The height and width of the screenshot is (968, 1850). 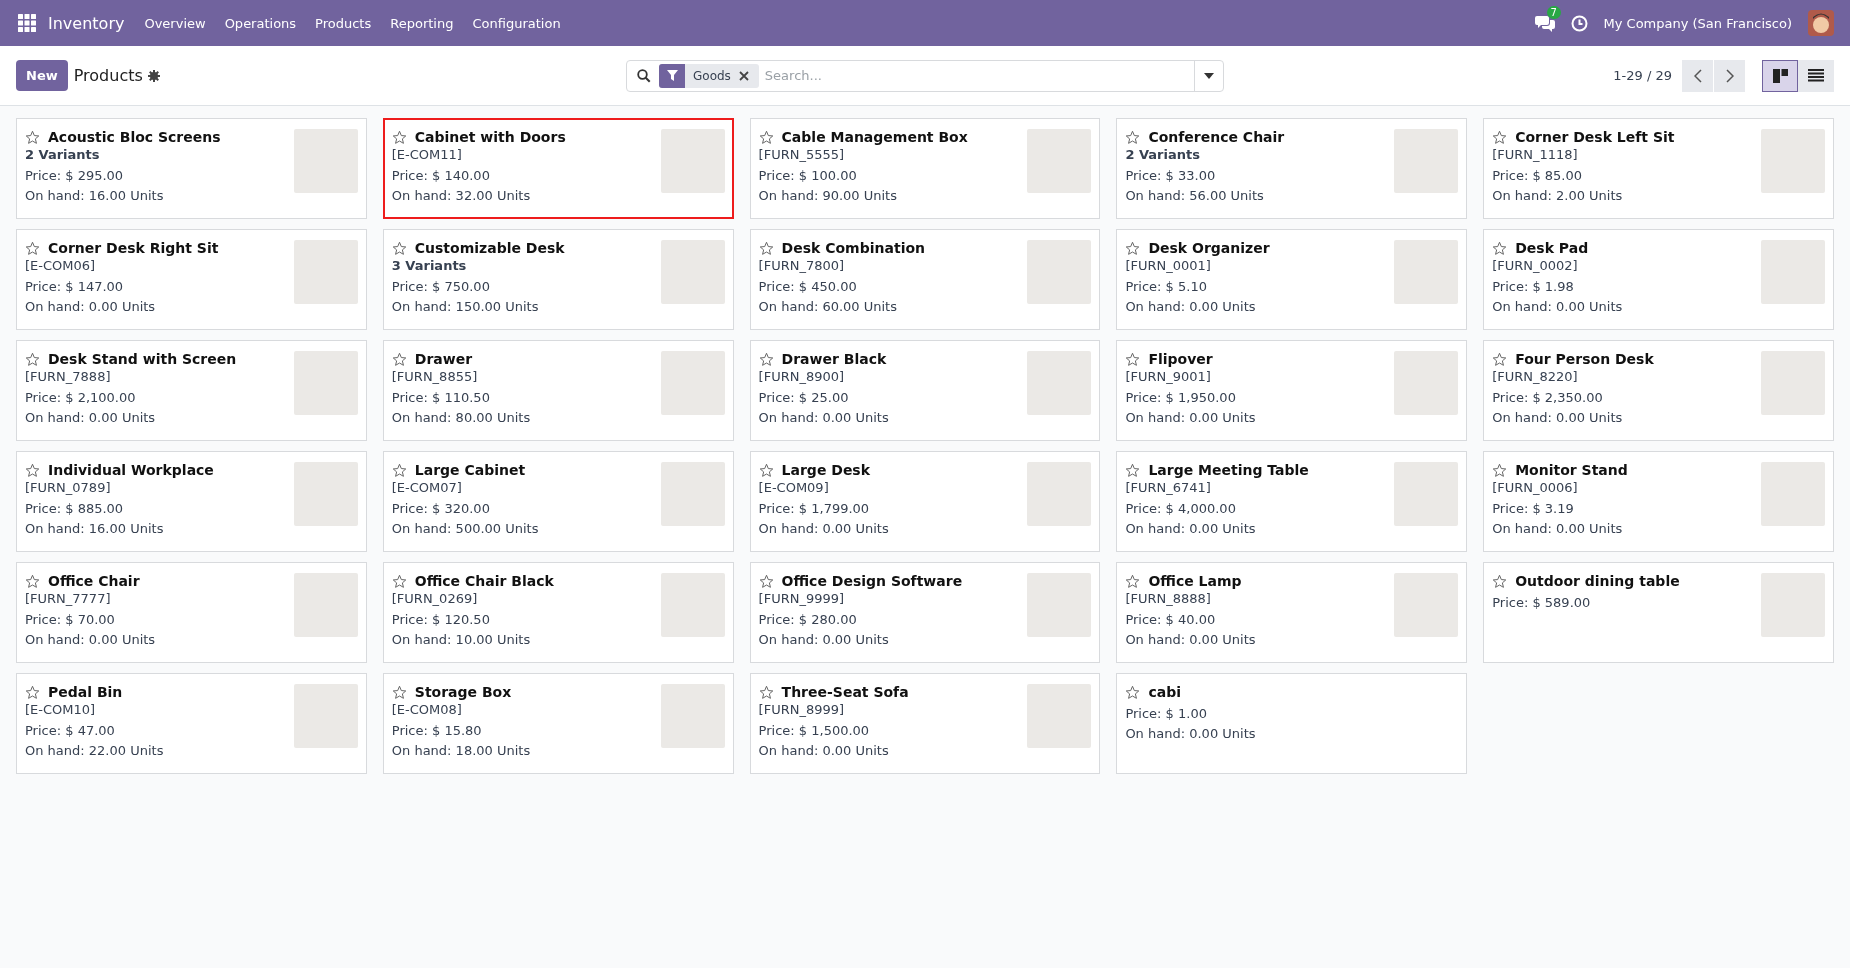 What do you see at coordinates (516, 23) in the screenshot?
I see `menu-item: Configuration` at bounding box center [516, 23].